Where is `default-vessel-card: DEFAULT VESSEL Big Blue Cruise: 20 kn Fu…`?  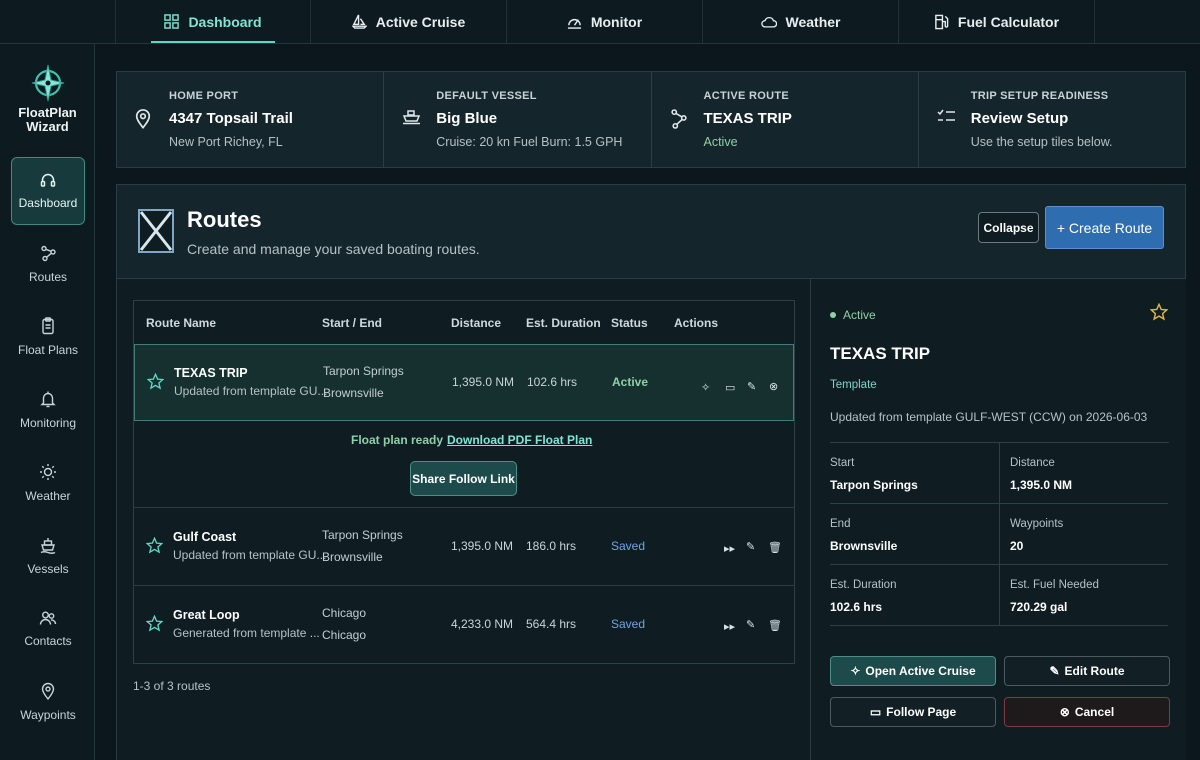
default-vessel-card: DEFAULT VESSEL Big Blue Cruise: 20 kn Fu… is located at coordinates (518, 119).